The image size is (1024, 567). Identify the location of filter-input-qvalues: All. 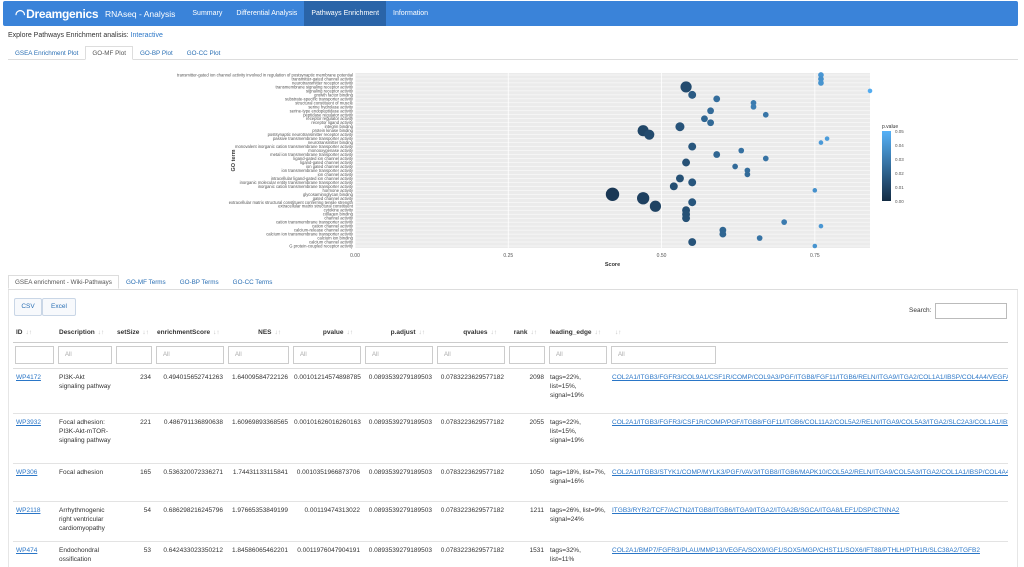
(471, 355).